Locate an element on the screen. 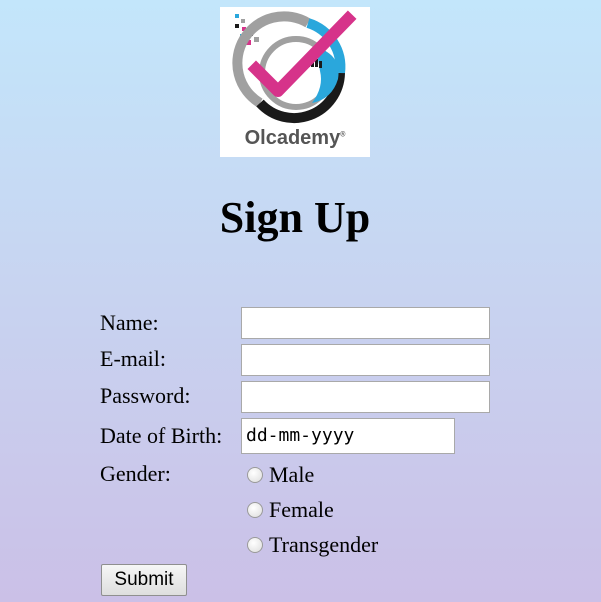 This screenshot has width=601, height=602. email-label: E-mail: is located at coordinates (133, 358).